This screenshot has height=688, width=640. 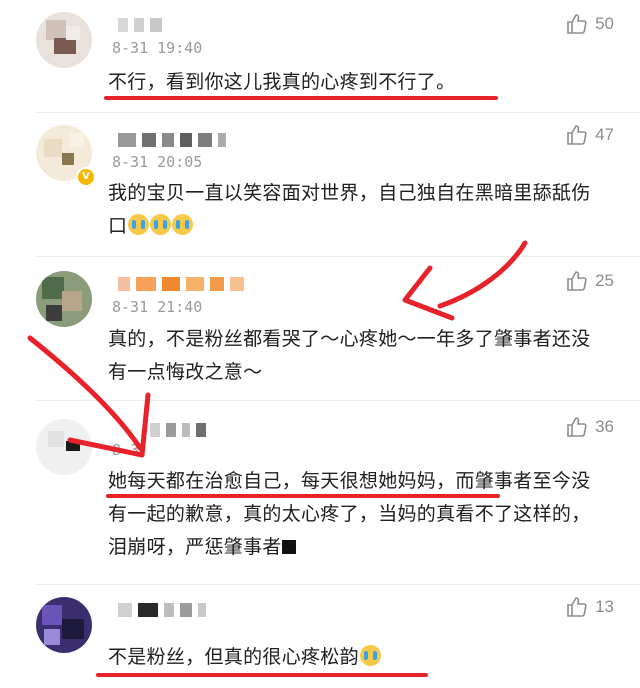 What do you see at coordinates (589, 135) in the screenshot?
I see `like-button: 47` at bounding box center [589, 135].